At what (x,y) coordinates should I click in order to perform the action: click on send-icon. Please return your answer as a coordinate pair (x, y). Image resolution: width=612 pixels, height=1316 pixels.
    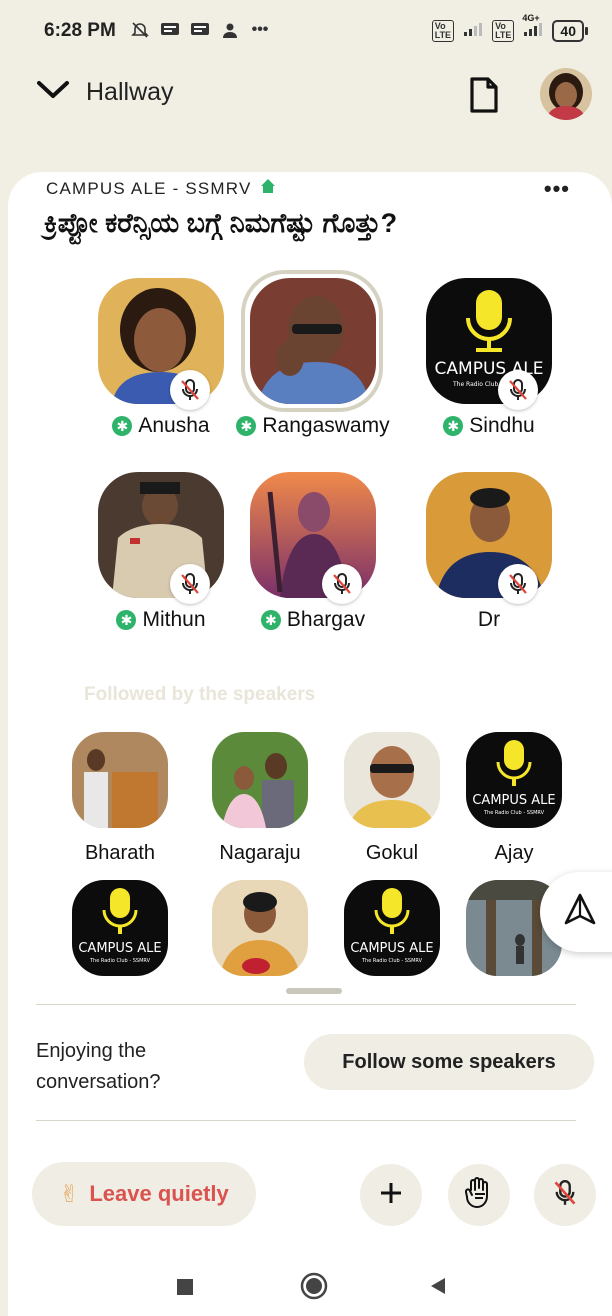
    Looking at the image, I should click on (580, 912).